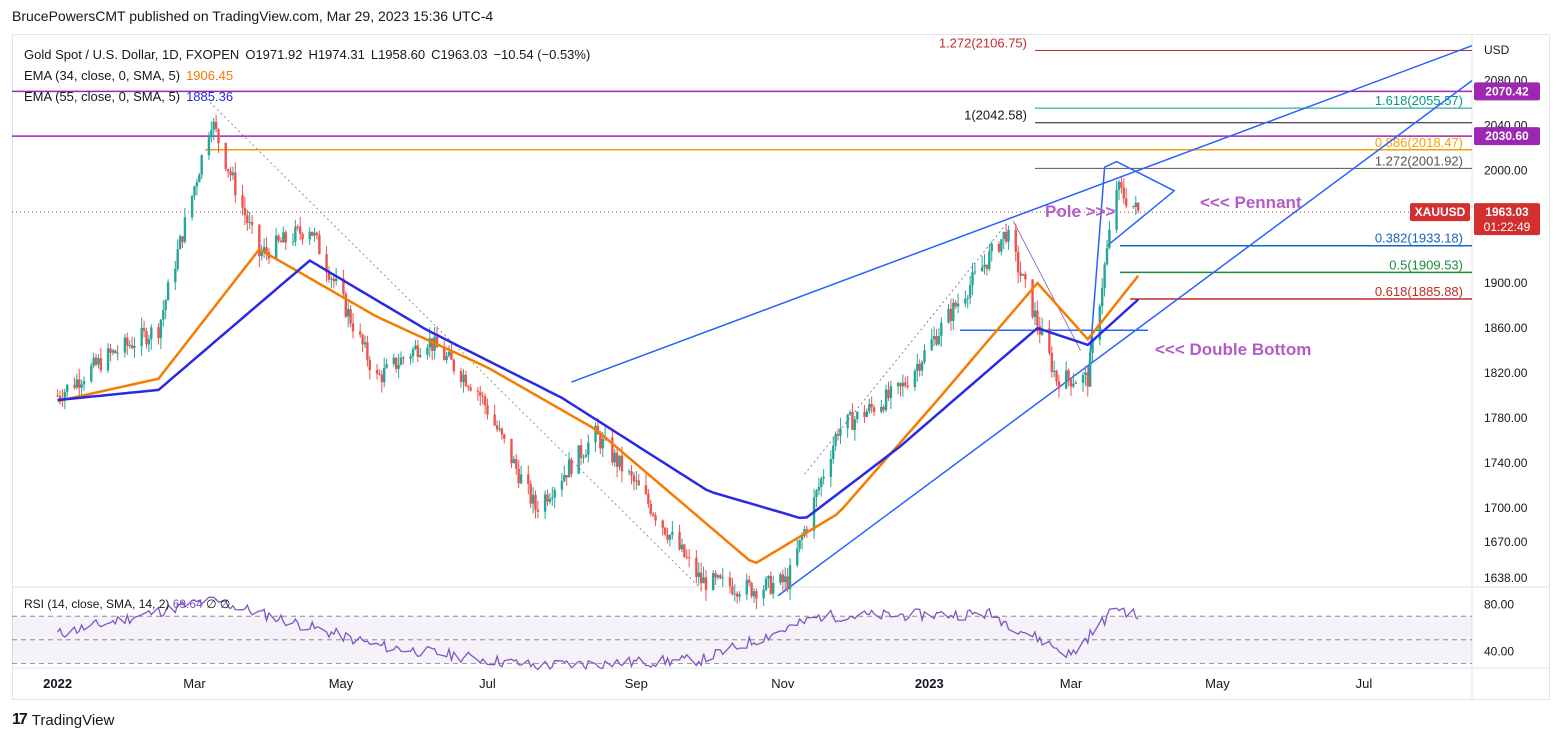 This screenshot has width=1562, height=743. Describe the element at coordinates (310, 75) in the screenshot. I see `ema34-legend: EMA (34, close, 0, SMA, 5) 1906.45` at that location.